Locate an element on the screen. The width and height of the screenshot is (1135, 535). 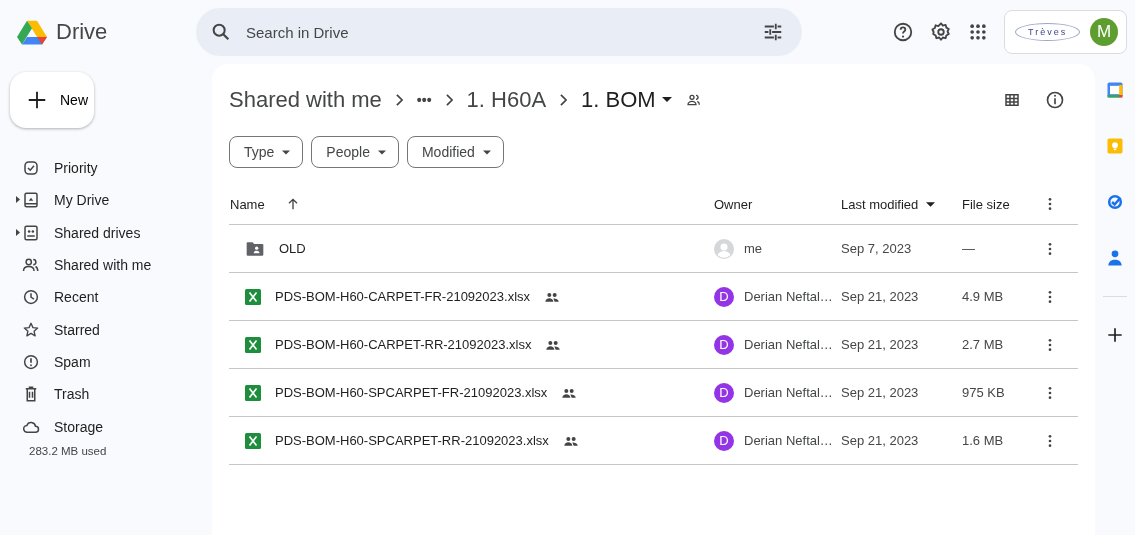
check-circle-icon is located at coordinates (1115, 202).